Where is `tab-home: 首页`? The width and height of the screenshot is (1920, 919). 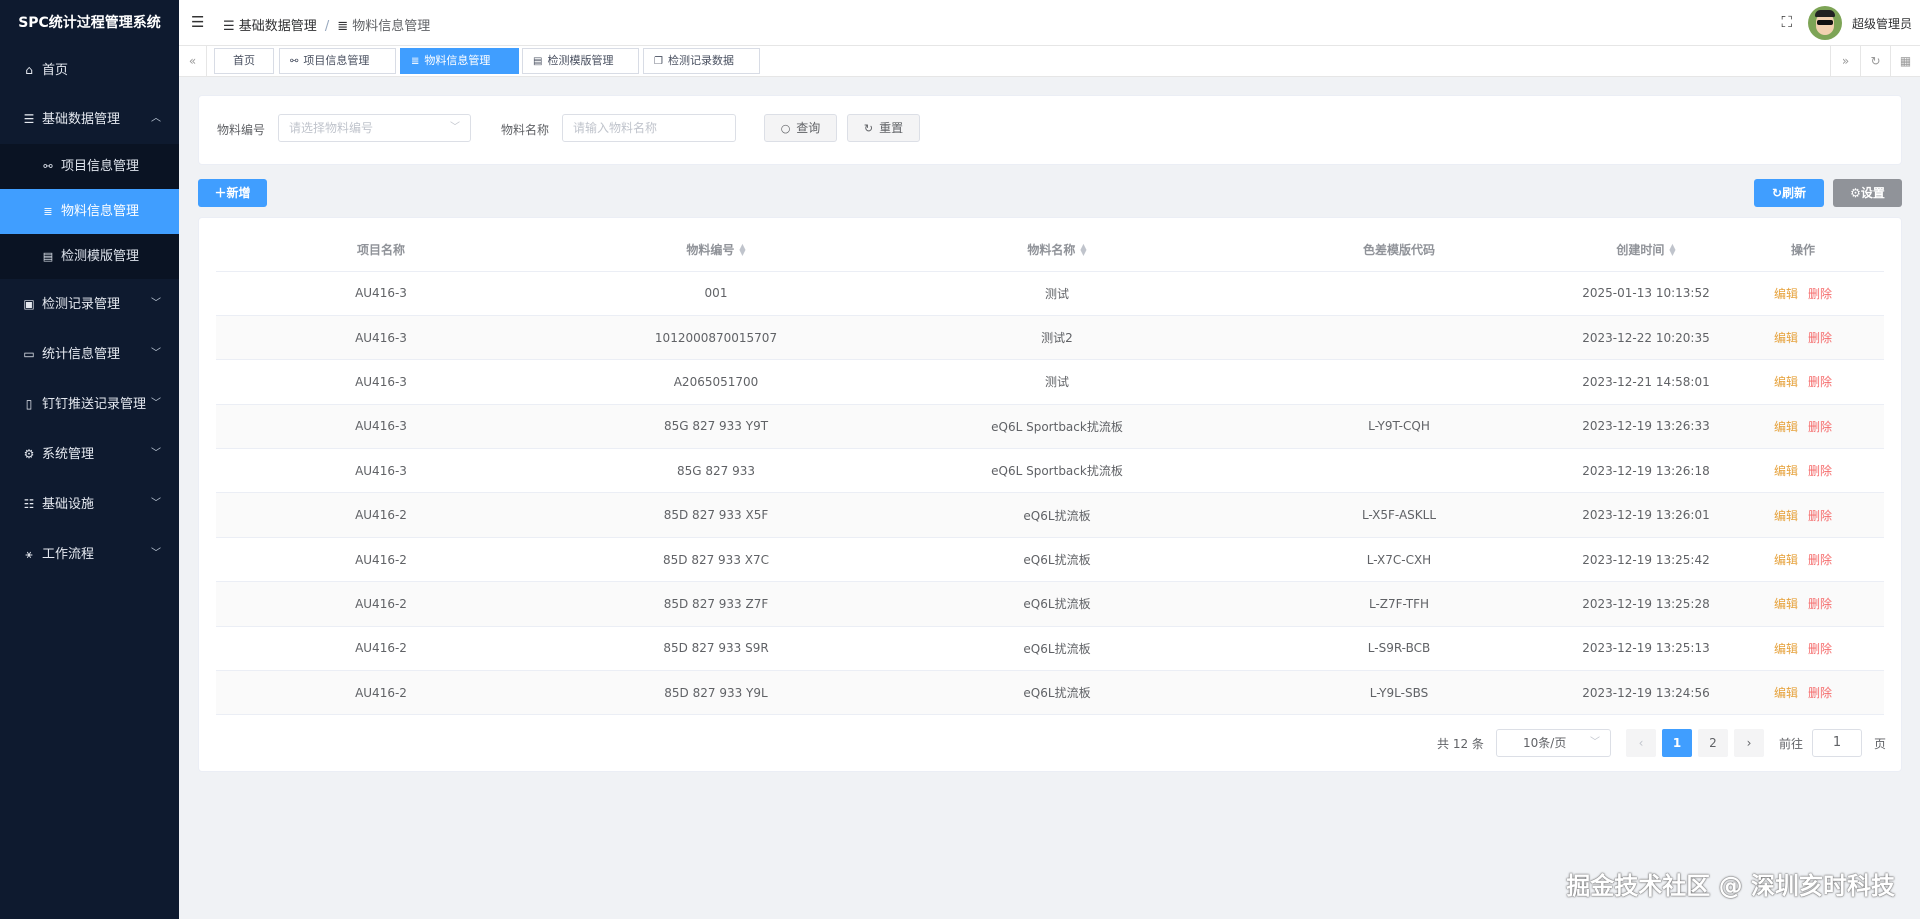
tab-home: 首页 is located at coordinates (244, 61).